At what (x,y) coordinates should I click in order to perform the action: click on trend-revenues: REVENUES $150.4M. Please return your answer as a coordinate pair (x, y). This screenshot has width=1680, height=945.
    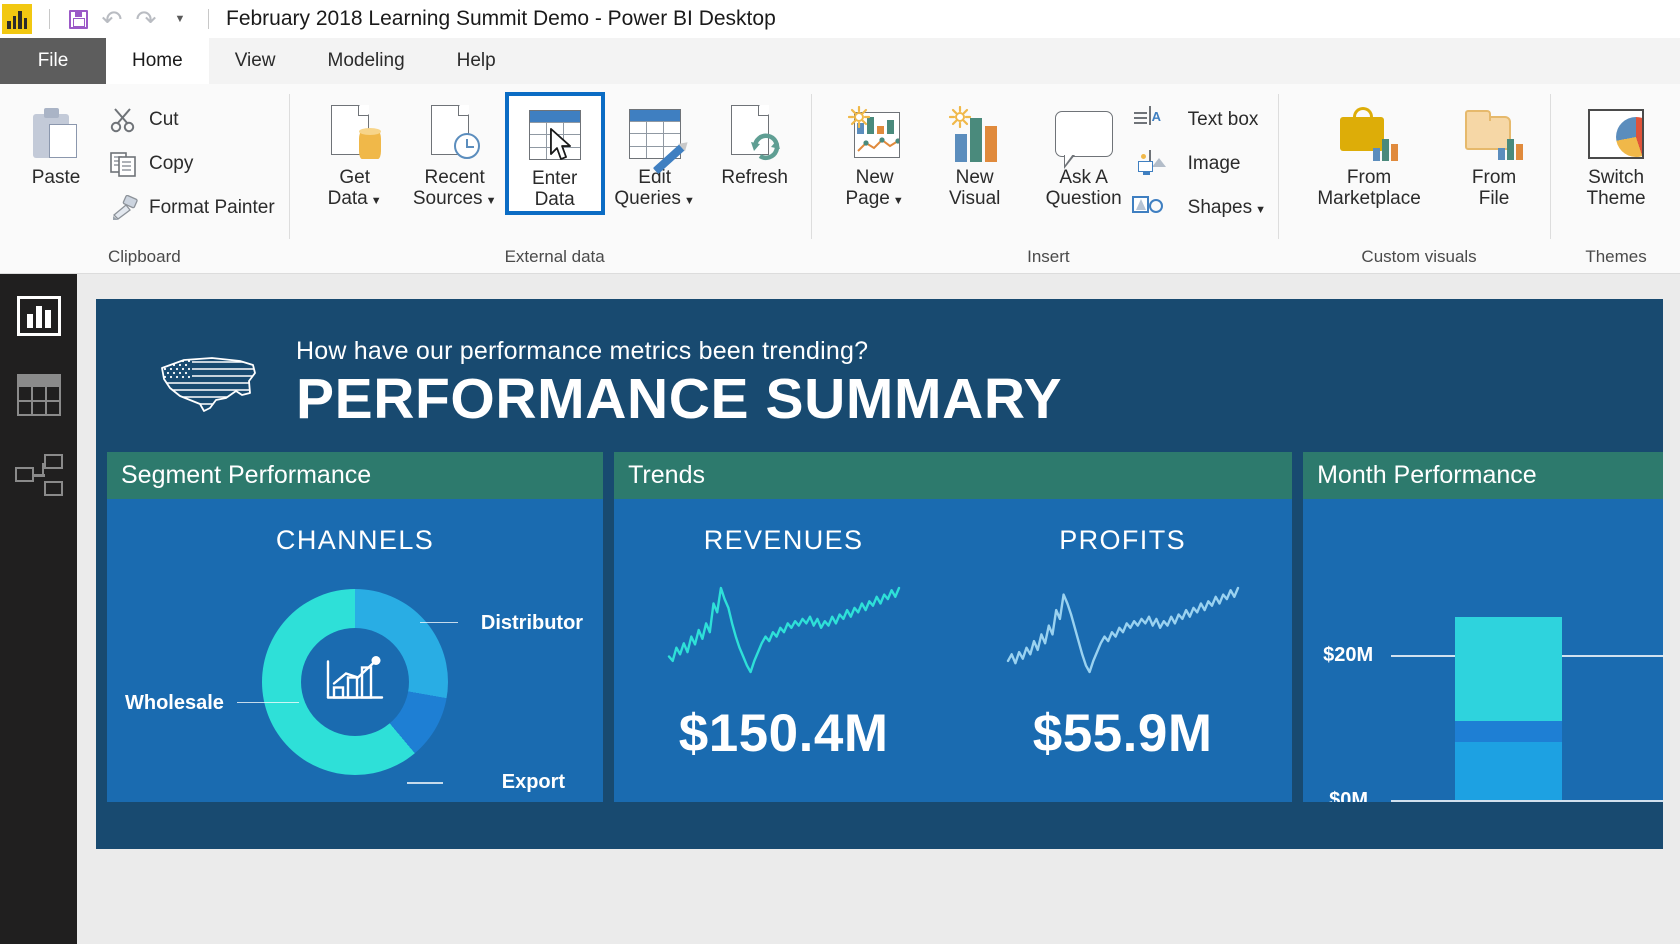
    Looking at the image, I should click on (783, 650).